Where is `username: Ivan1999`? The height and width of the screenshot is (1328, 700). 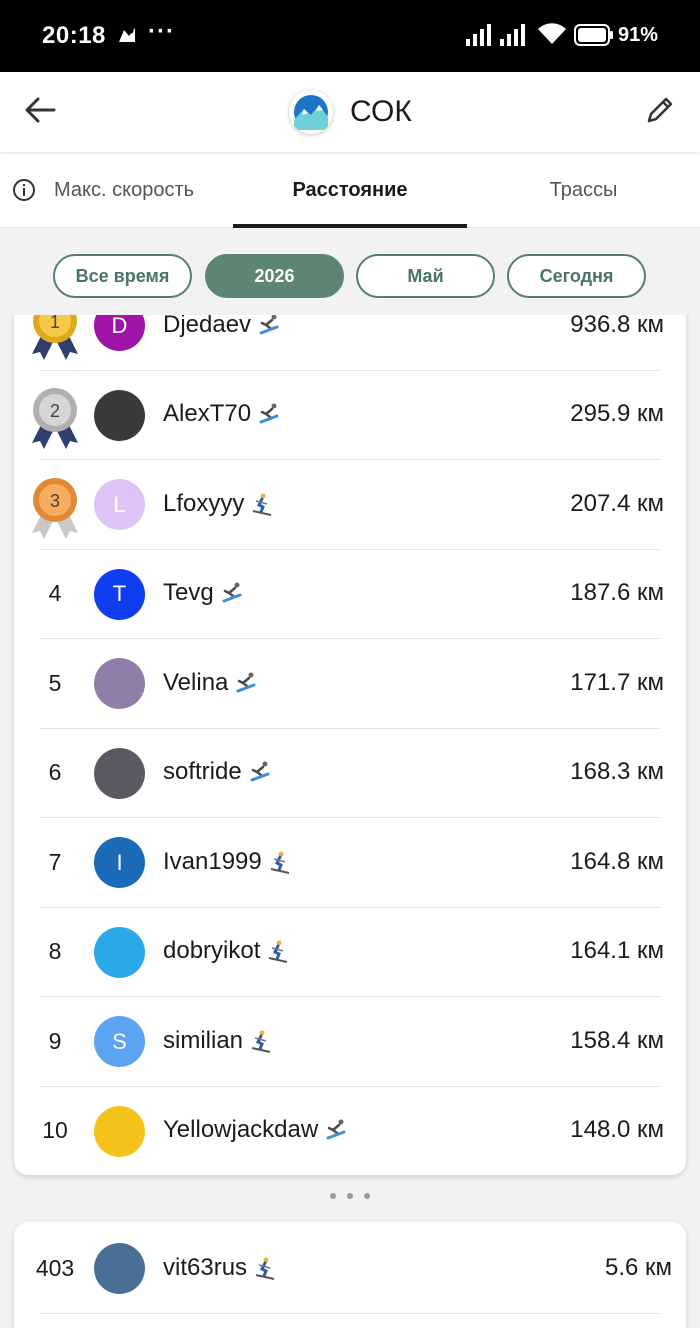 username: Ivan1999 is located at coordinates (227, 862).